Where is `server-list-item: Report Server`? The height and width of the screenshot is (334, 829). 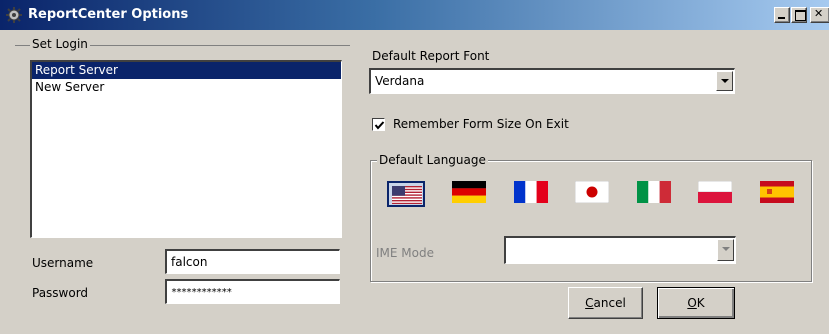 server-list-item: Report Server is located at coordinates (186, 70).